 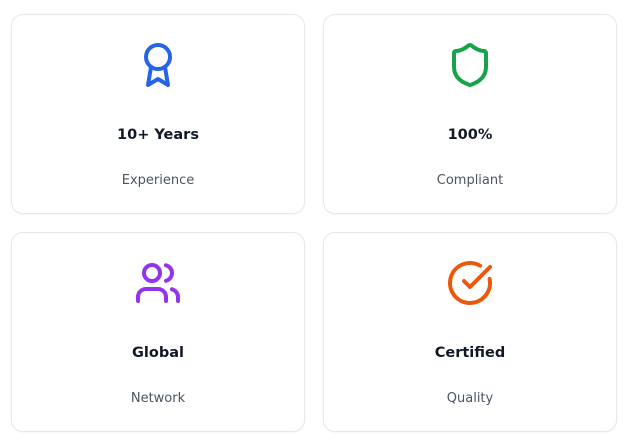 What do you see at coordinates (158, 65) in the screenshot?
I see `award-icon` at bounding box center [158, 65].